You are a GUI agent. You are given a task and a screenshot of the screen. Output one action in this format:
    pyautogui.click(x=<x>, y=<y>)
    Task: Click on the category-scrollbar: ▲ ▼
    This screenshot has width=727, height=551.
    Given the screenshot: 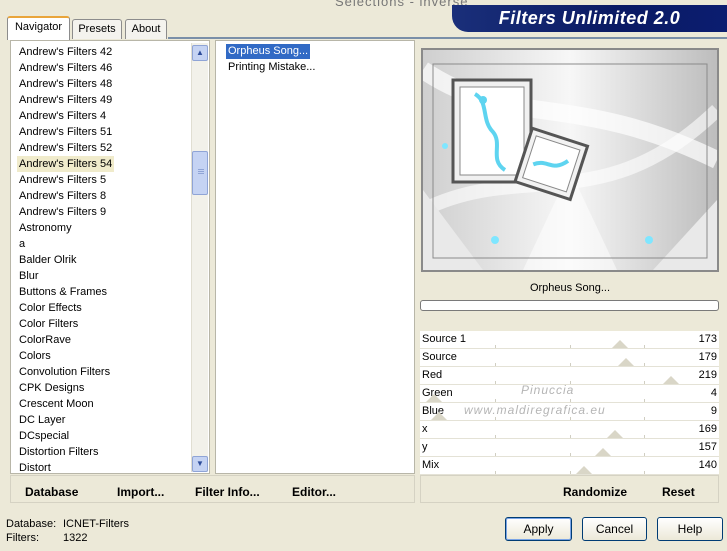 What is the action you would take?
    pyautogui.click(x=199, y=257)
    